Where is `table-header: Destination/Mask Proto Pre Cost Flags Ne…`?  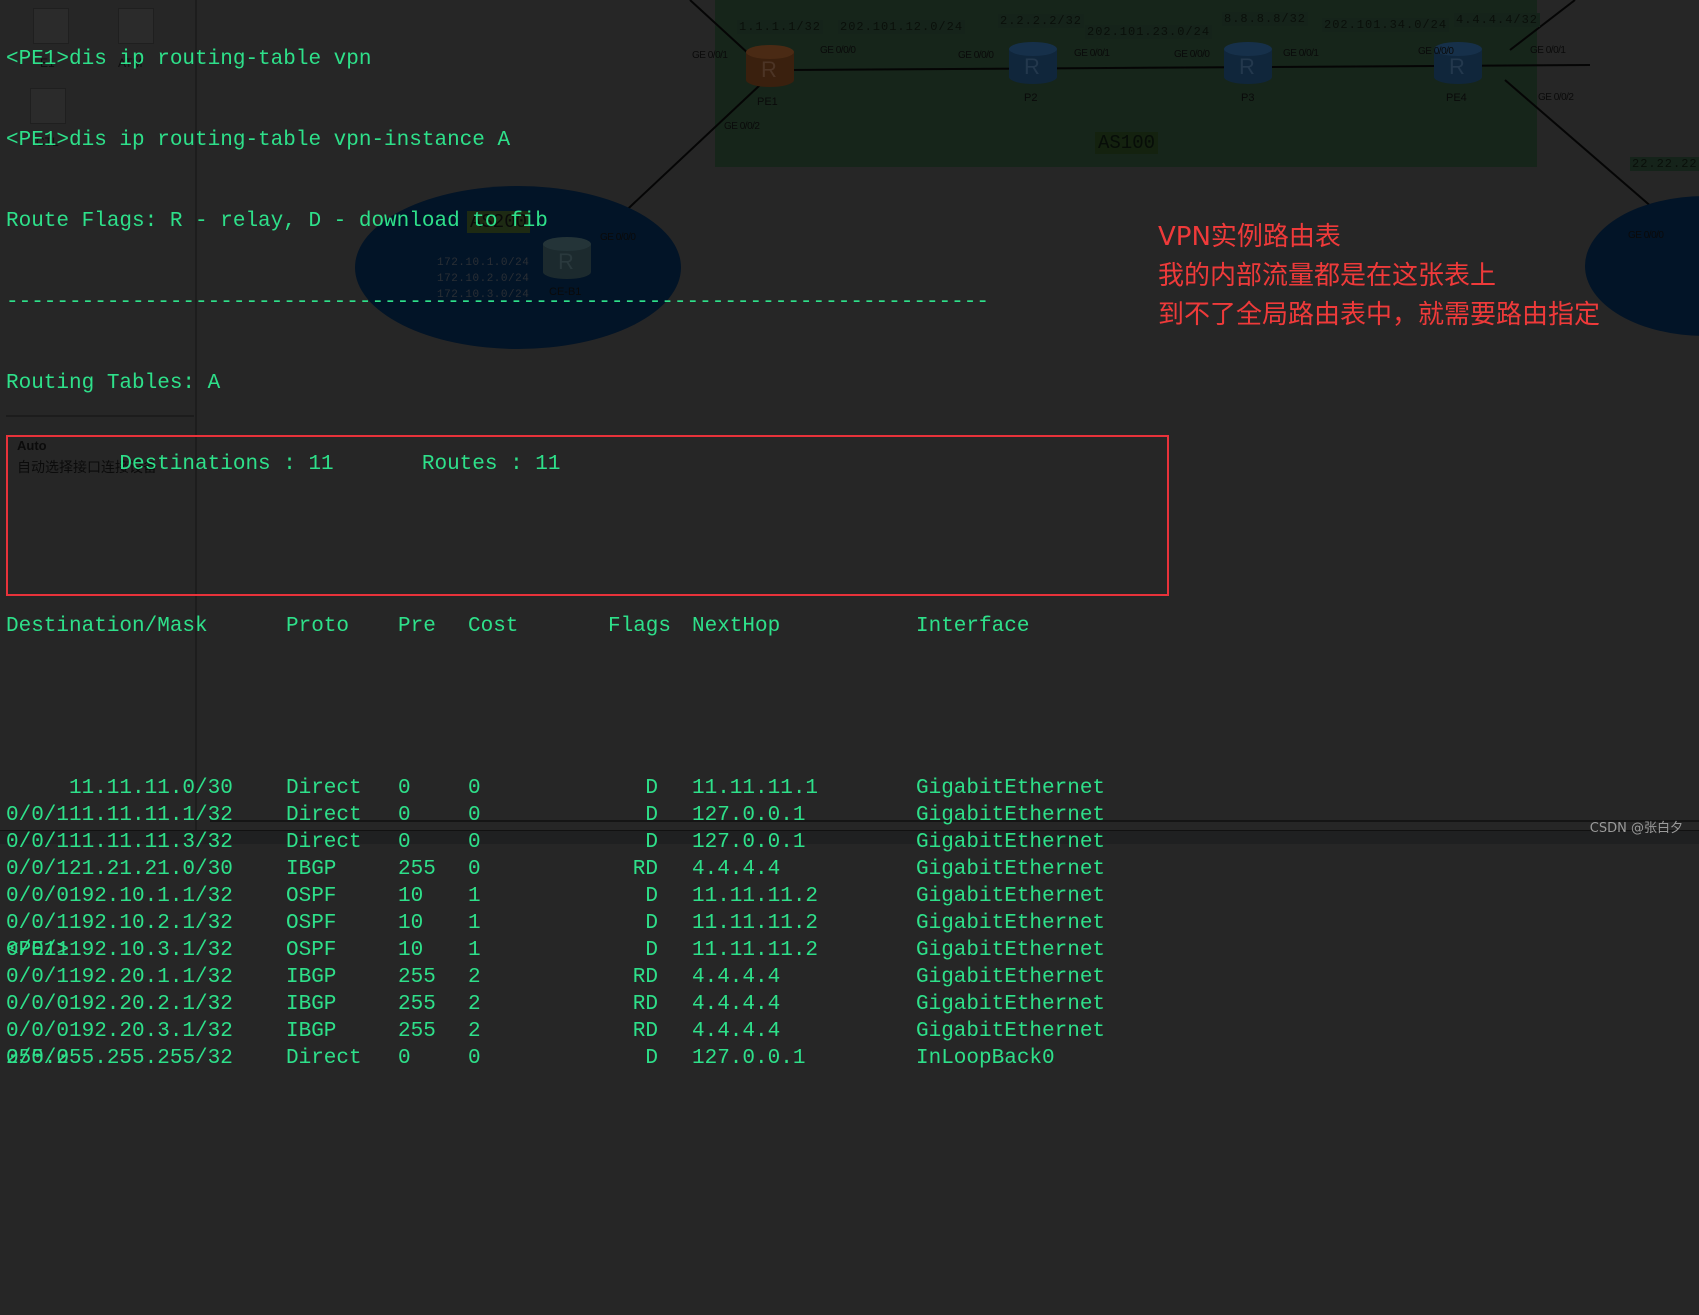 table-header: Destination/Mask Proto Pre Cost Flags Ne… is located at coordinates (517, 626).